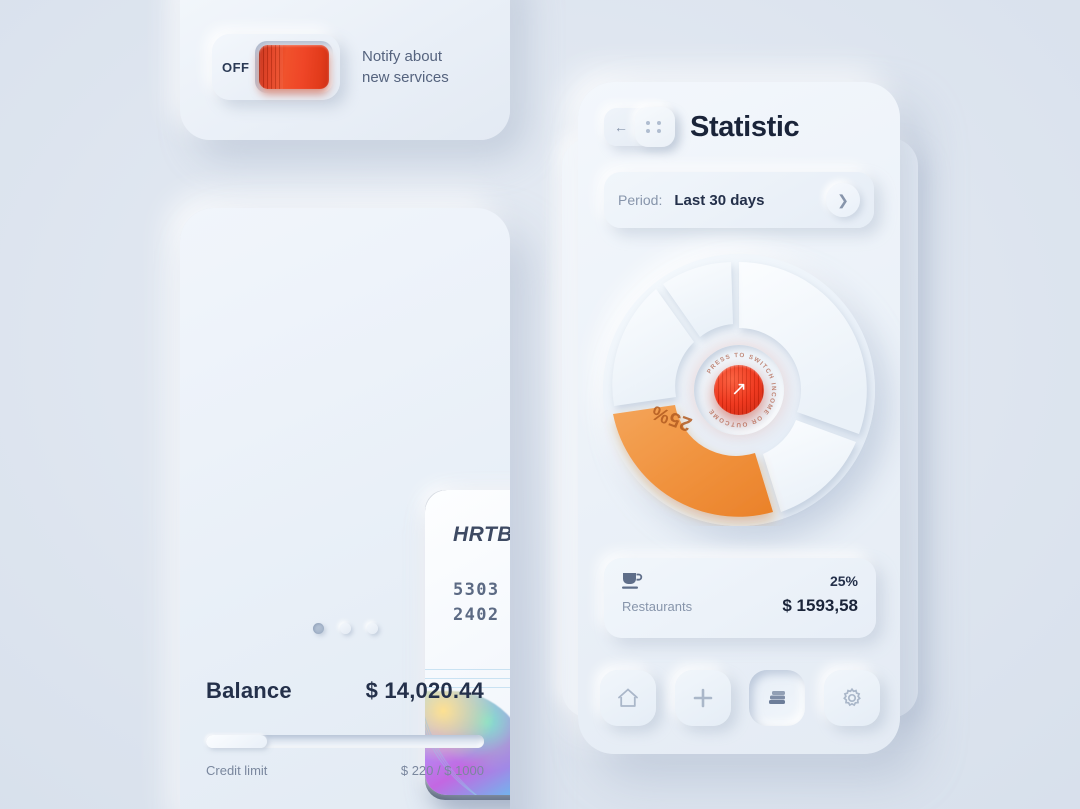 This screenshot has height=809, width=1080. What do you see at coordinates (719, 200) in the screenshot?
I see `period-value: Last 30 days` at bounding box center [719, 200].